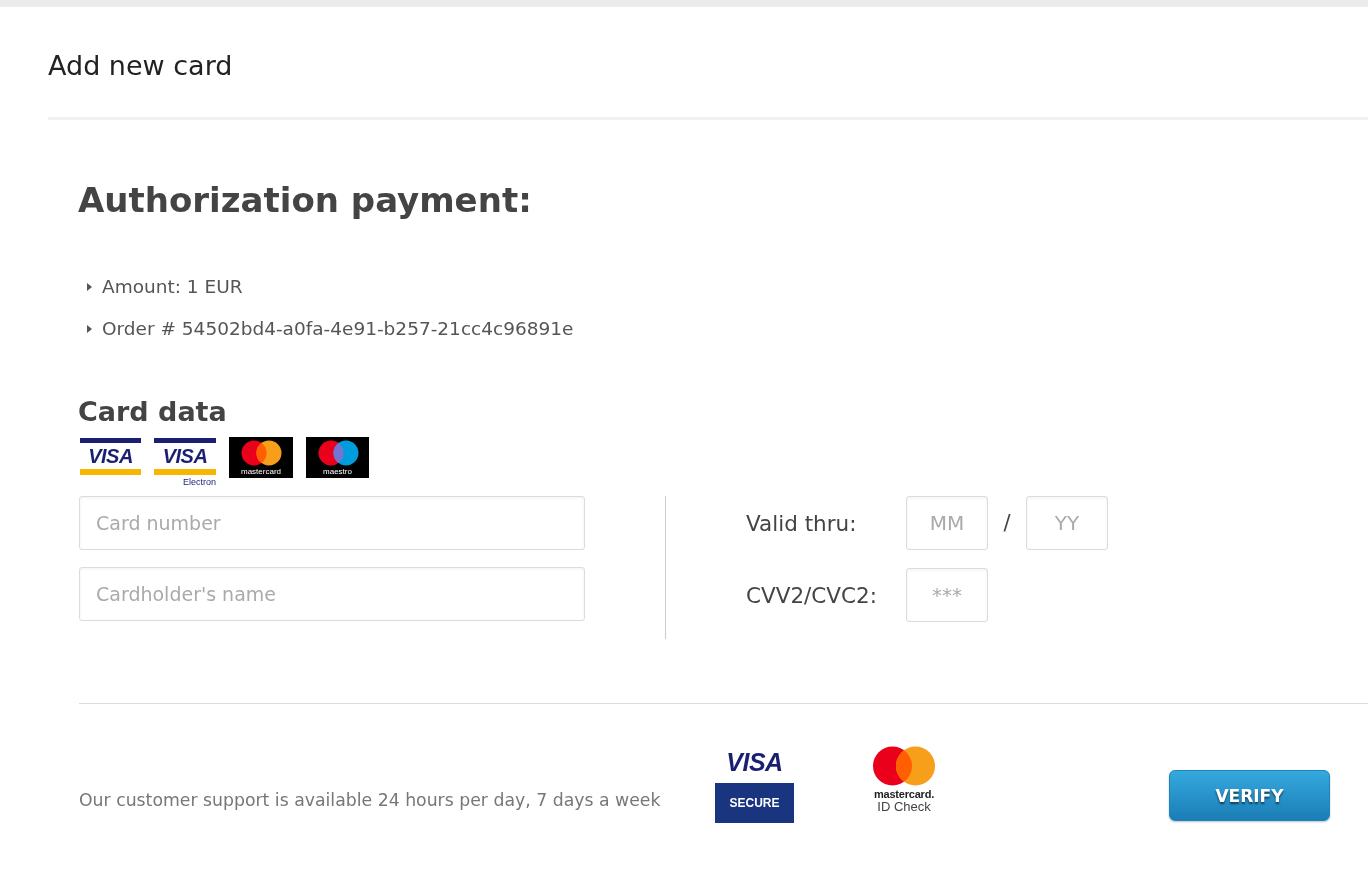  I want to click on support-text: Our customer support is available 24 hours per day, 7 days a week, so click(370, 800).